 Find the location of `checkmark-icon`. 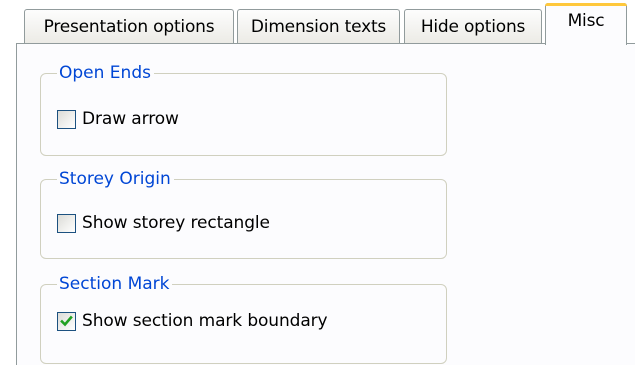

checkmark-icon is located at coordinates (66, 320).